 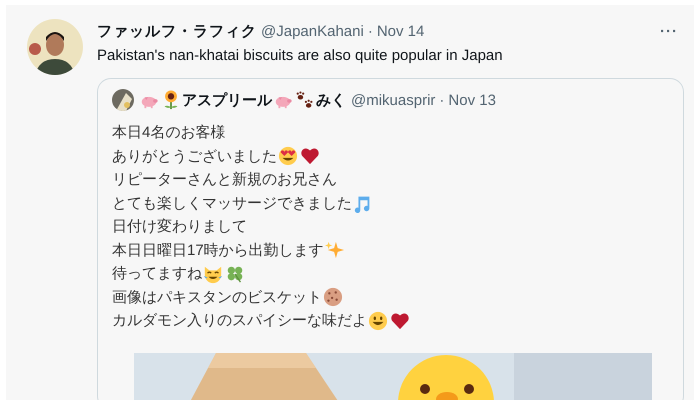 I want to click on quoted-tweet-text-line: リピーターさんと新規のお兄さん, so click(x=224, y=180).